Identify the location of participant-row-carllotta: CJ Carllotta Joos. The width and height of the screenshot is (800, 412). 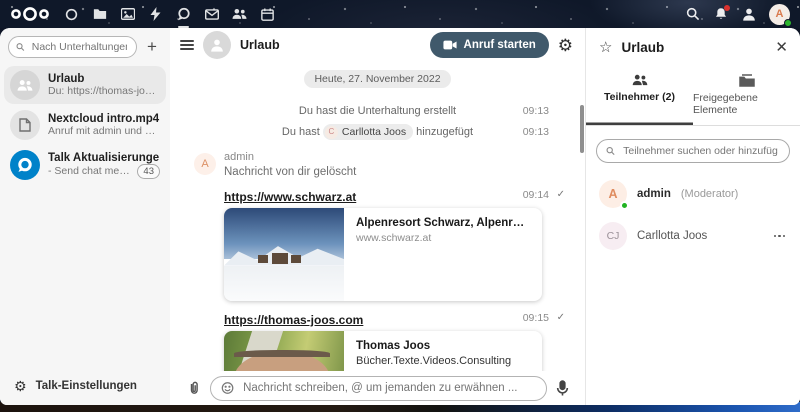
(693, 236).